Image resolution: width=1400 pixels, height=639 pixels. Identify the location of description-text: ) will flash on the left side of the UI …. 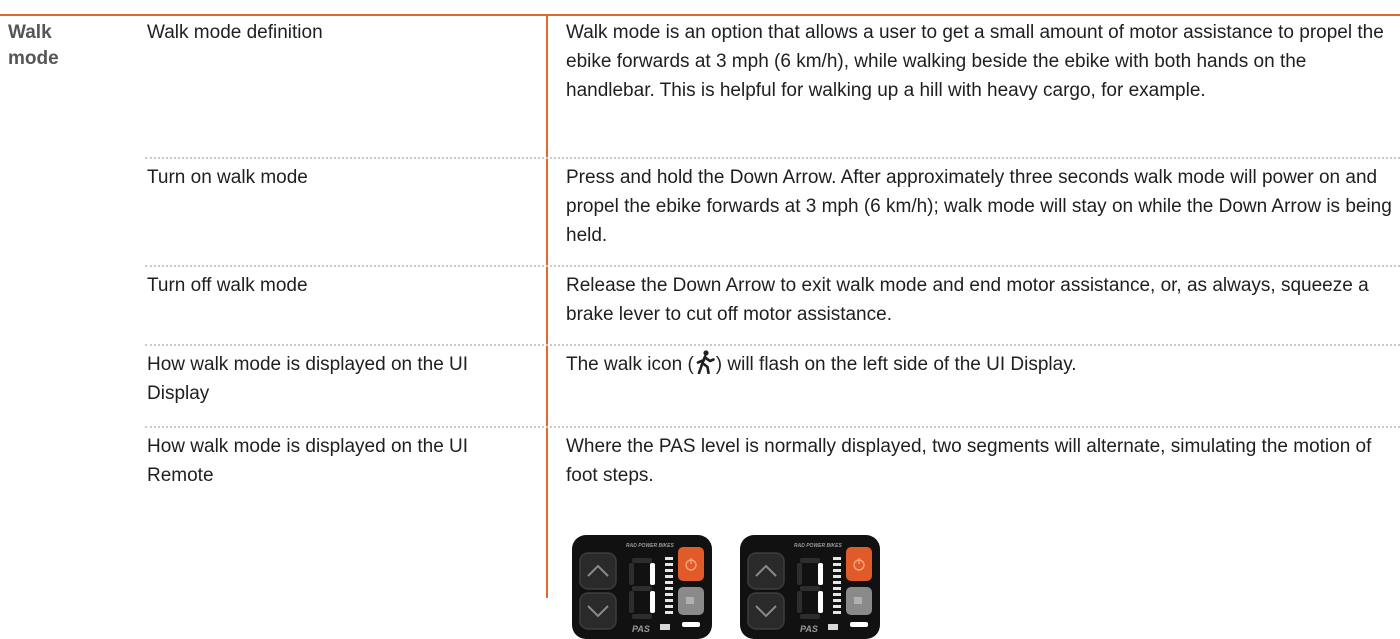
(896, 364).